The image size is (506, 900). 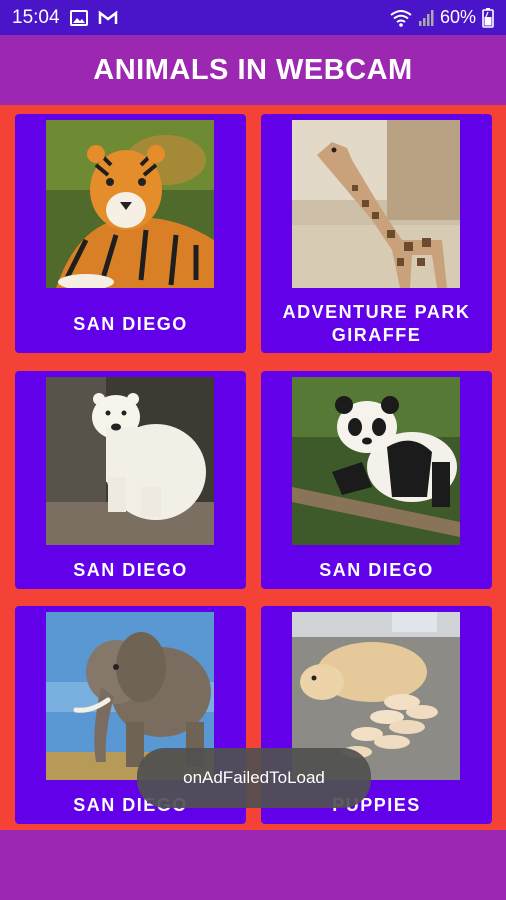 I want to click on webcam-card-panda: SAN DIEGO, so click(x=376, y=480).